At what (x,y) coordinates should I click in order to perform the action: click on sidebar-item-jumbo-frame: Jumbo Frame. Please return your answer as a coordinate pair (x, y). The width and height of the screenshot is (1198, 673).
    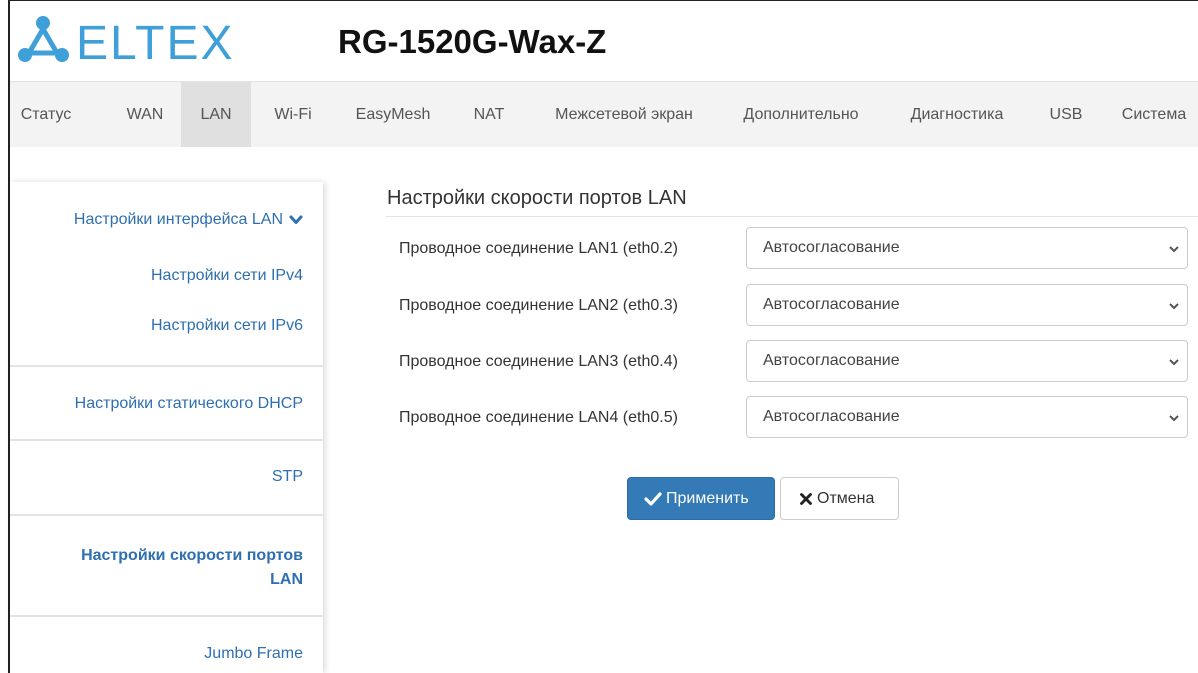
    Looking at the image, I should click on (253, 654).